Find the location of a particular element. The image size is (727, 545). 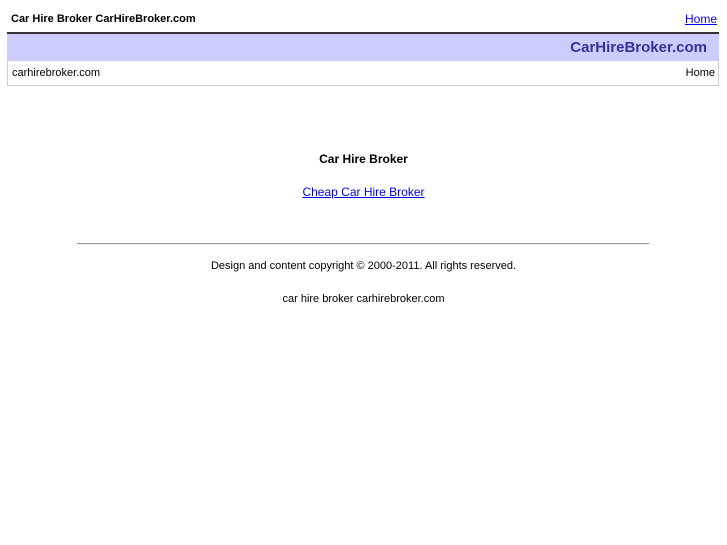

banner: CarHireBroker.com is located at coordinates (363, 46).